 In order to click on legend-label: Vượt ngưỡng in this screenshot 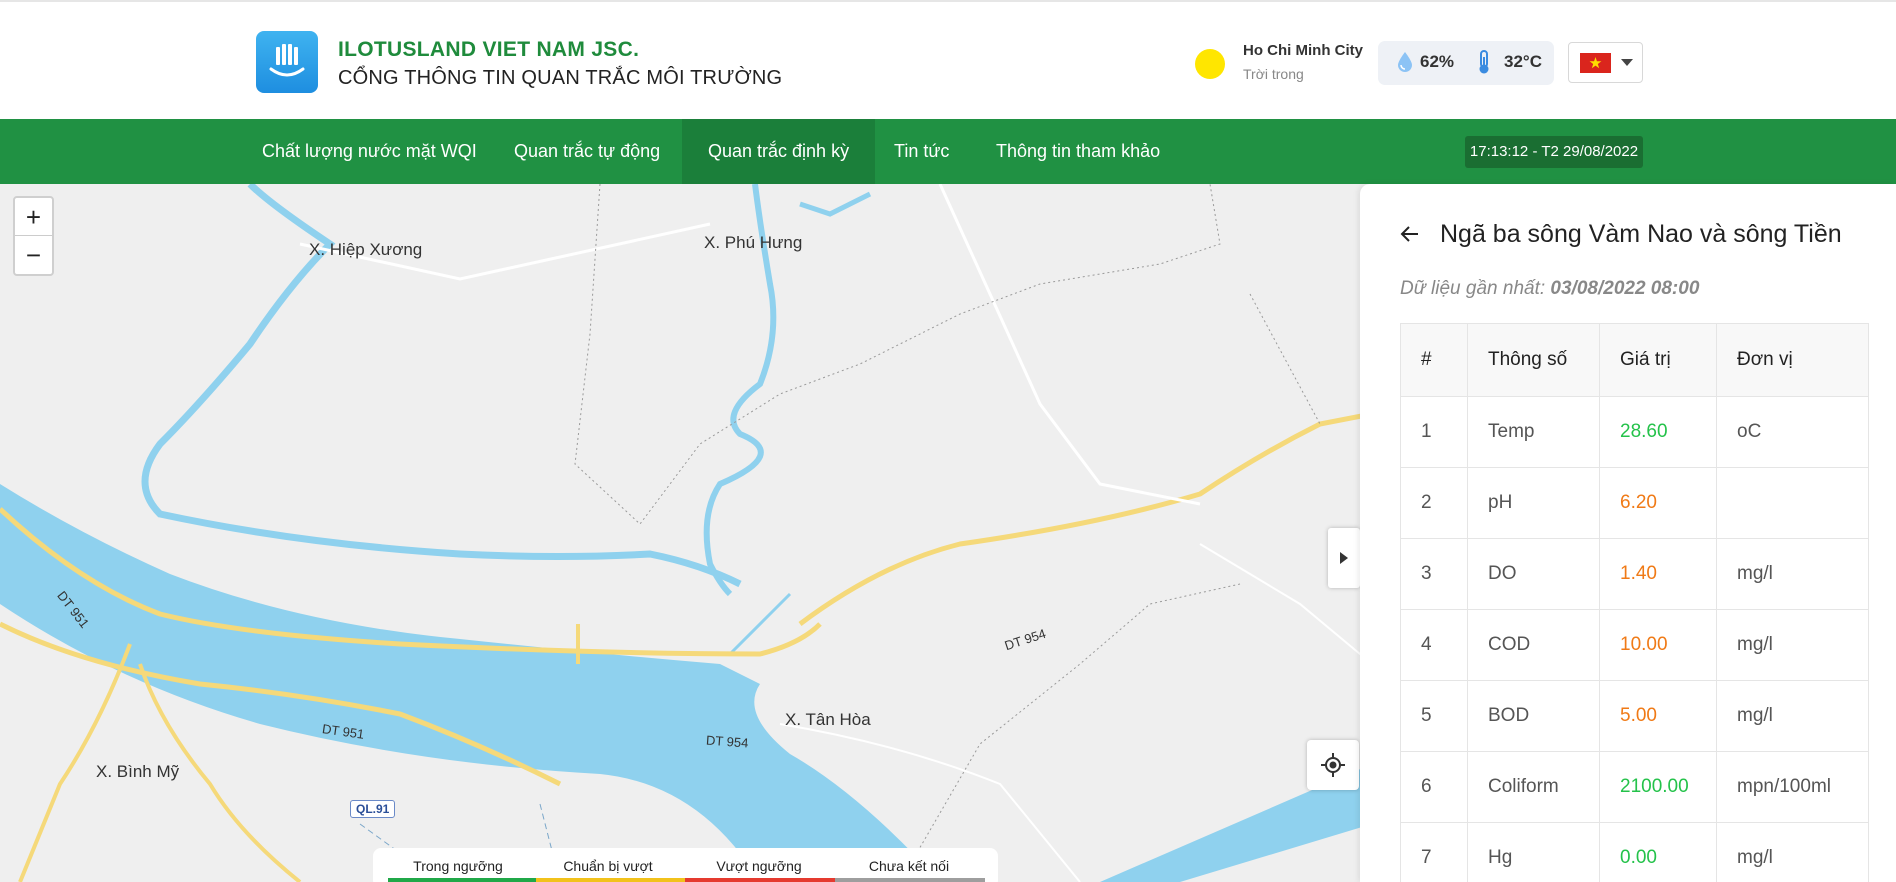, I will do `click(759, 866)`.